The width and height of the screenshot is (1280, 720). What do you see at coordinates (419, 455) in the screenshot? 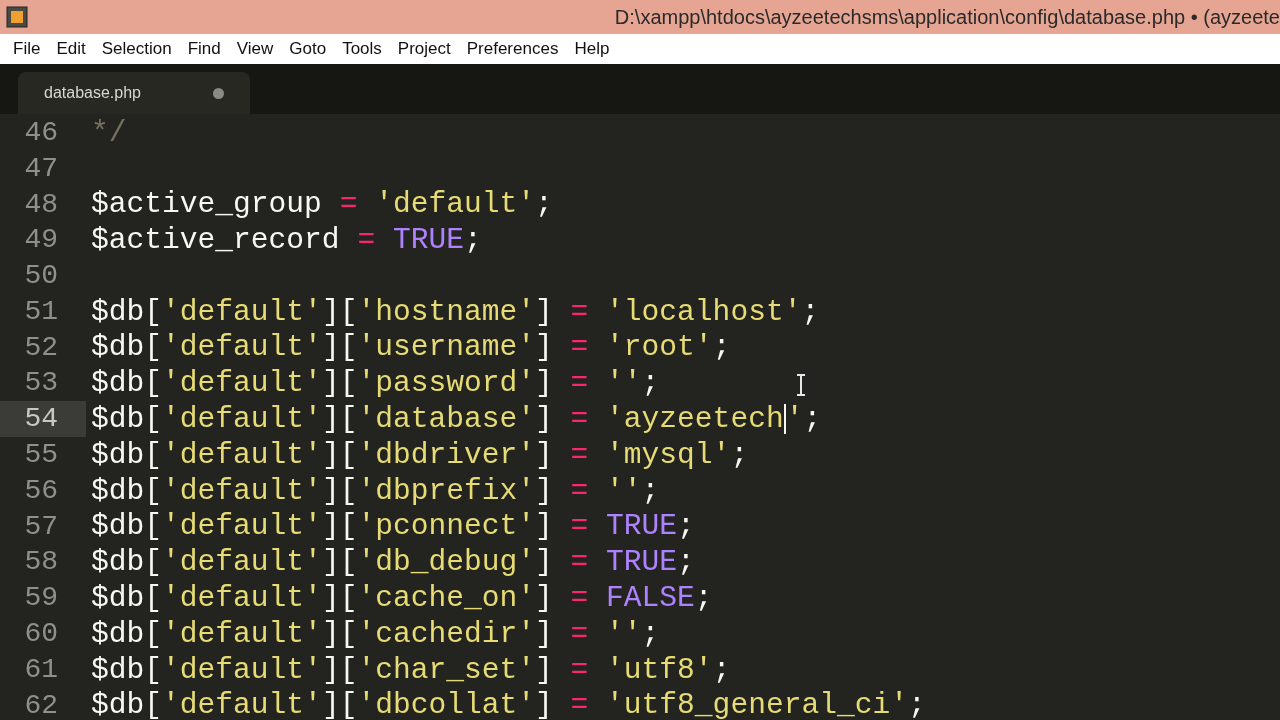
I see `code-line: $db['default']['dbdriver'] = 'mysql';` at bounding box center [419, 455].